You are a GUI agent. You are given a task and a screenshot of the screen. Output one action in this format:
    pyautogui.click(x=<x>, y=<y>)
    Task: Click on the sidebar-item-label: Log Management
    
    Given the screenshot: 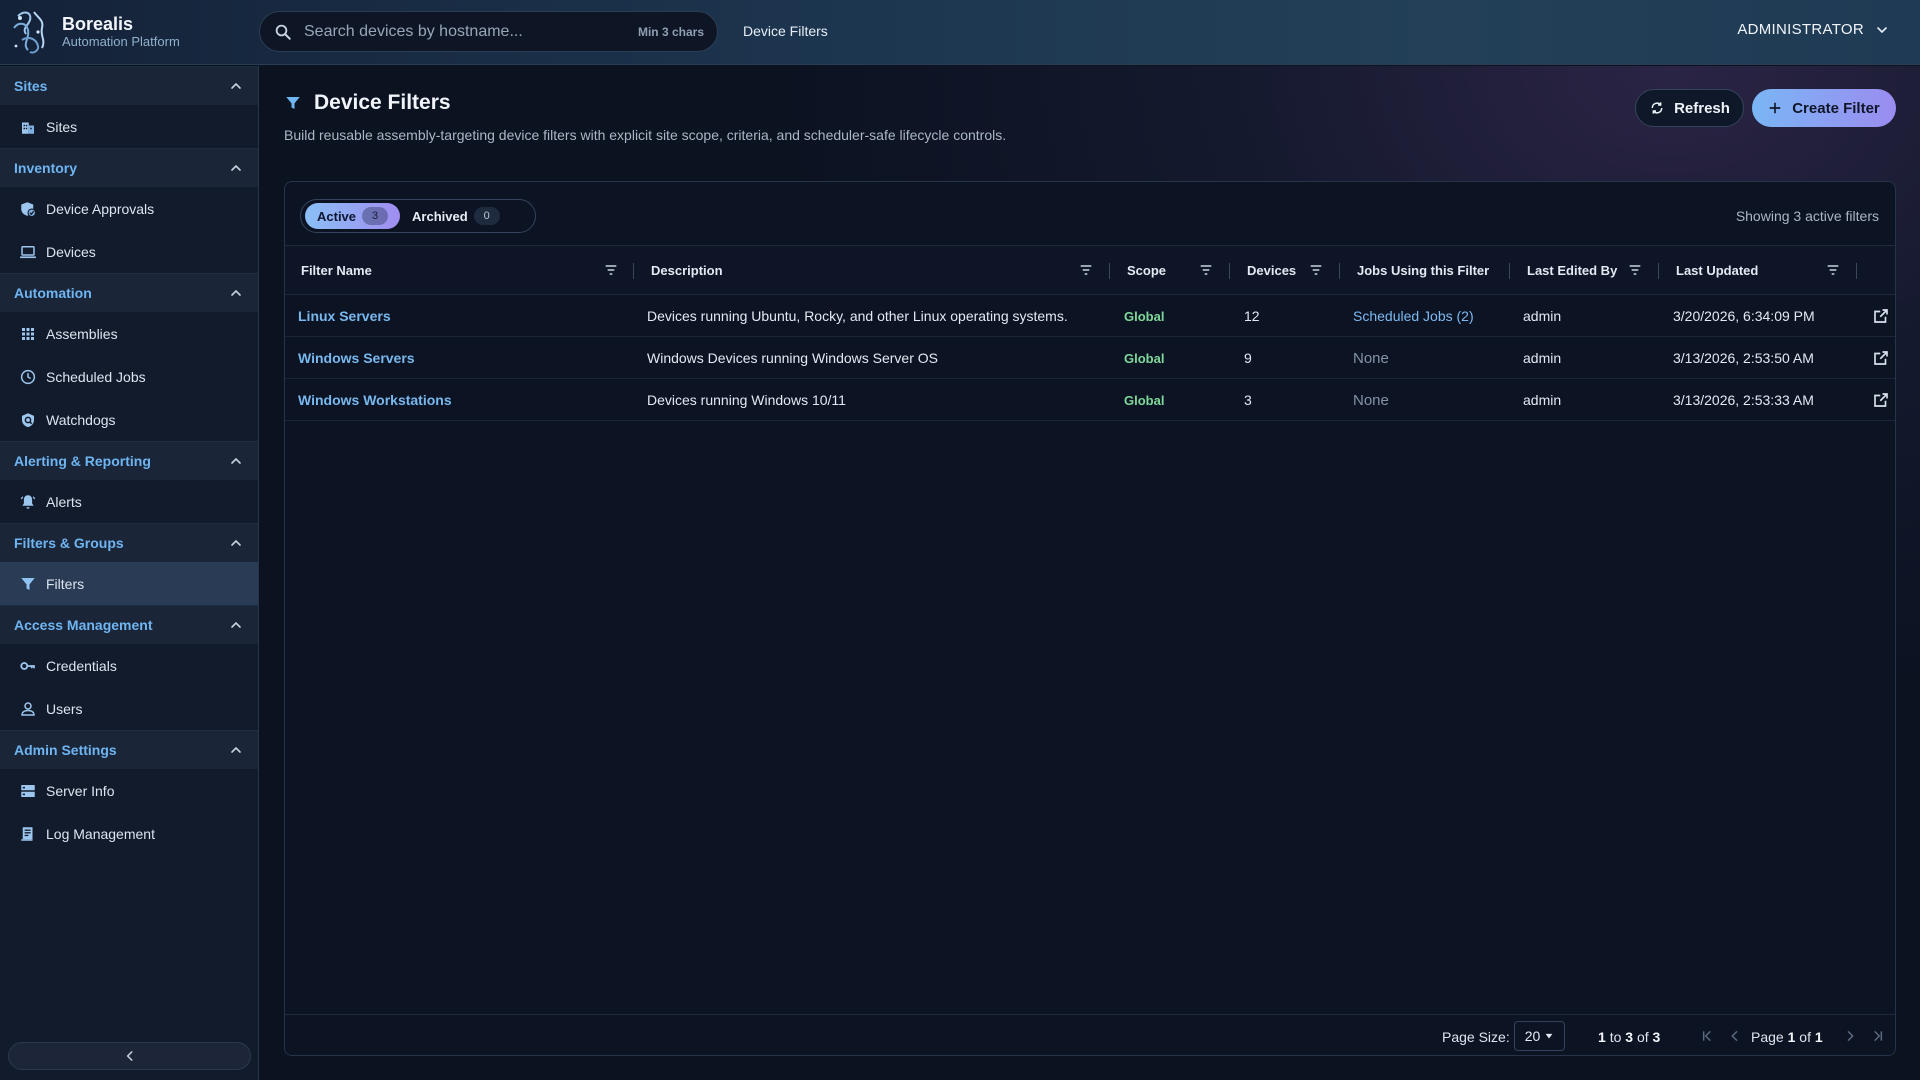 What is the action you would take?
    pyautogui.click(x=100, y=833)
    